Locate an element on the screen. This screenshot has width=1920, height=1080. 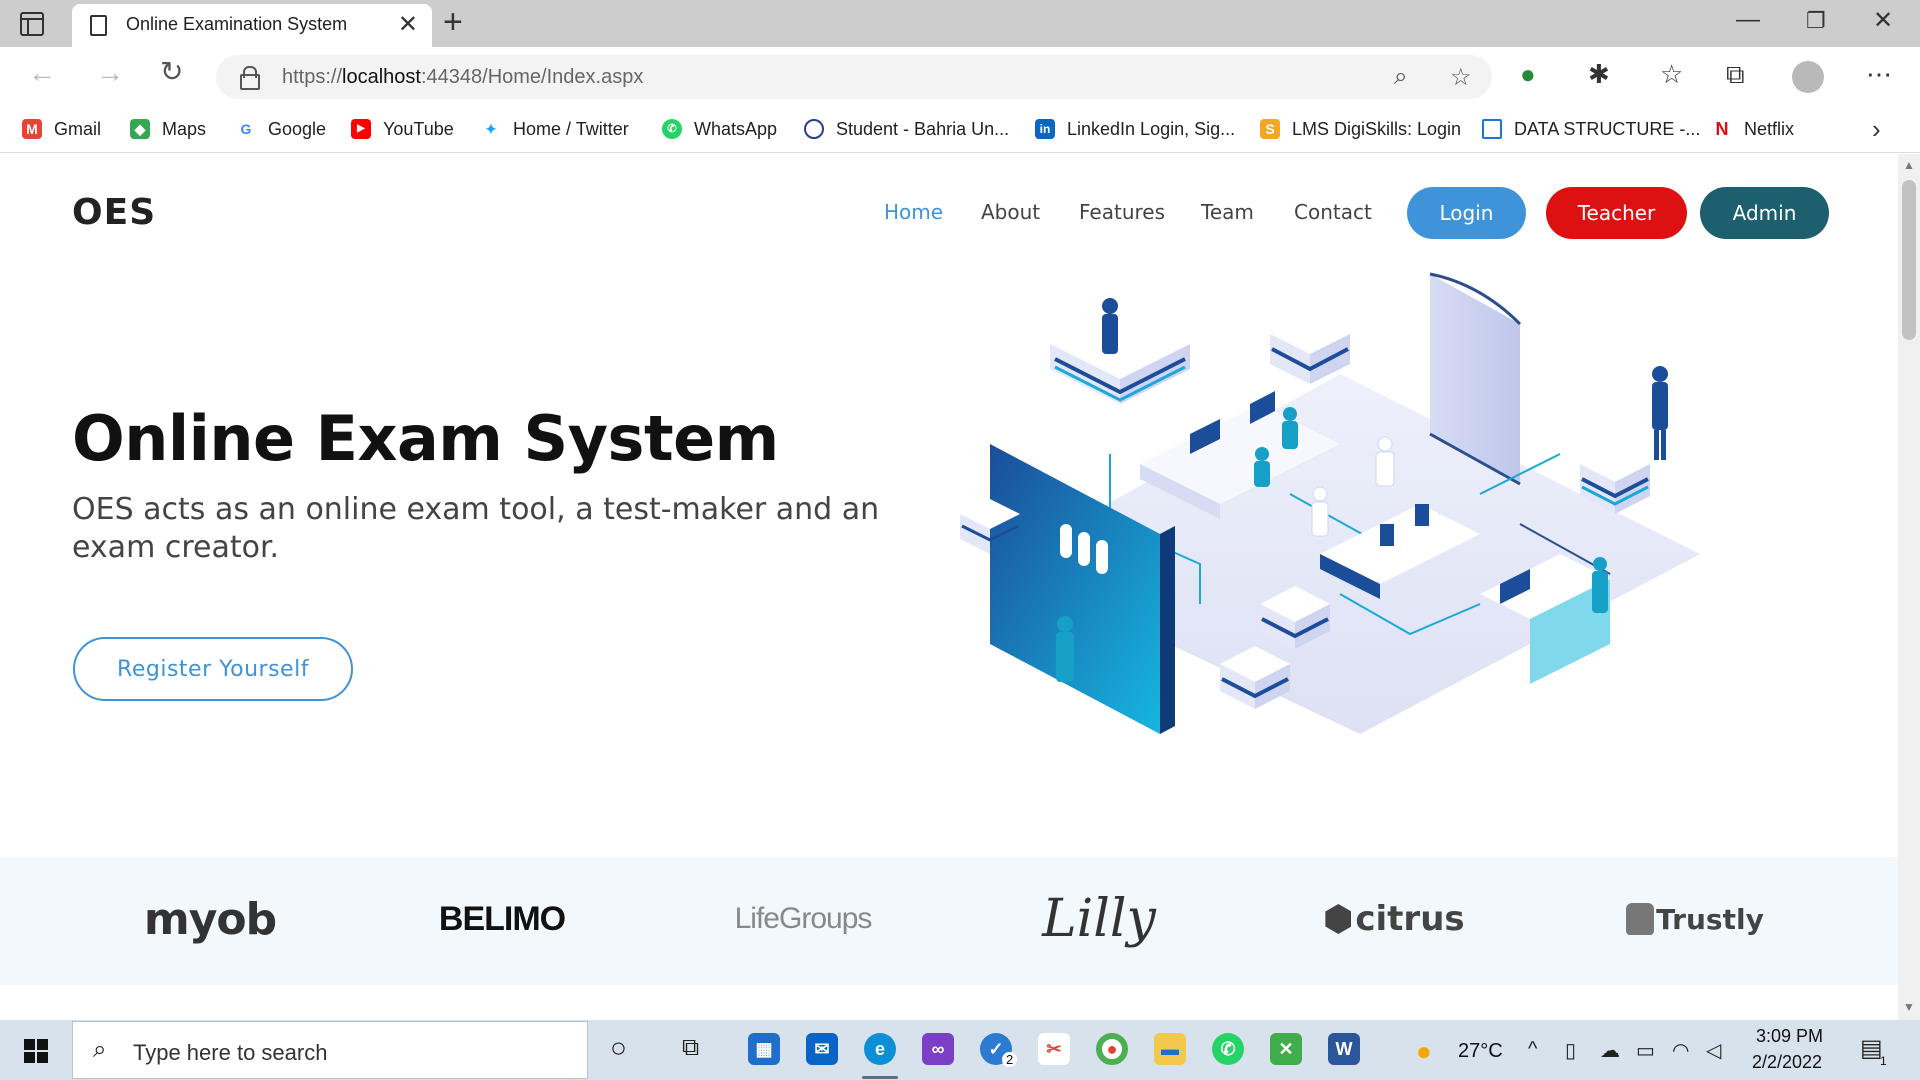
taskbar-search-box: ⌕ Type here to search is located at coordinates (330, 1050).